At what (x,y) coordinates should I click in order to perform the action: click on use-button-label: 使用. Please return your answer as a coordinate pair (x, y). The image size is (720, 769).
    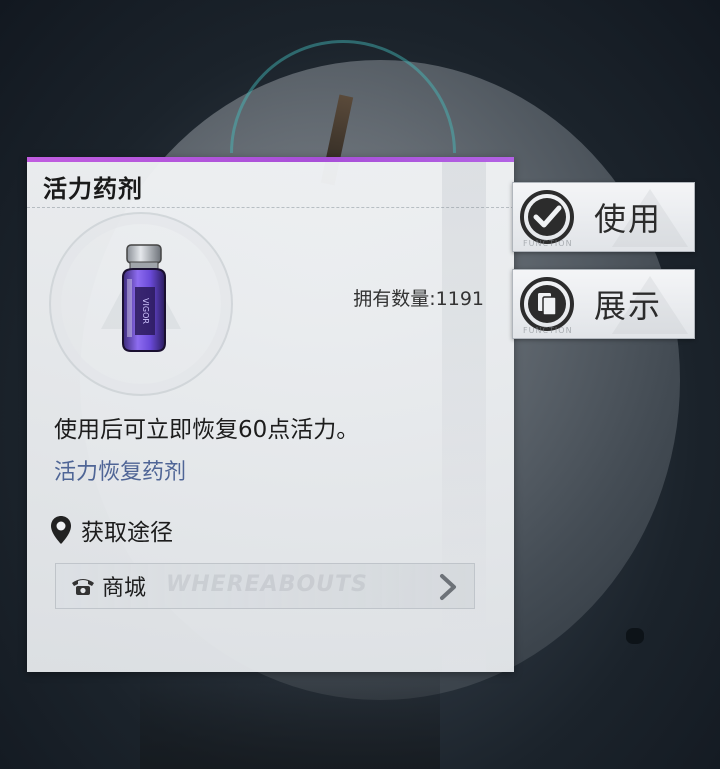
    Looking at the image, I should click on (628, 219).